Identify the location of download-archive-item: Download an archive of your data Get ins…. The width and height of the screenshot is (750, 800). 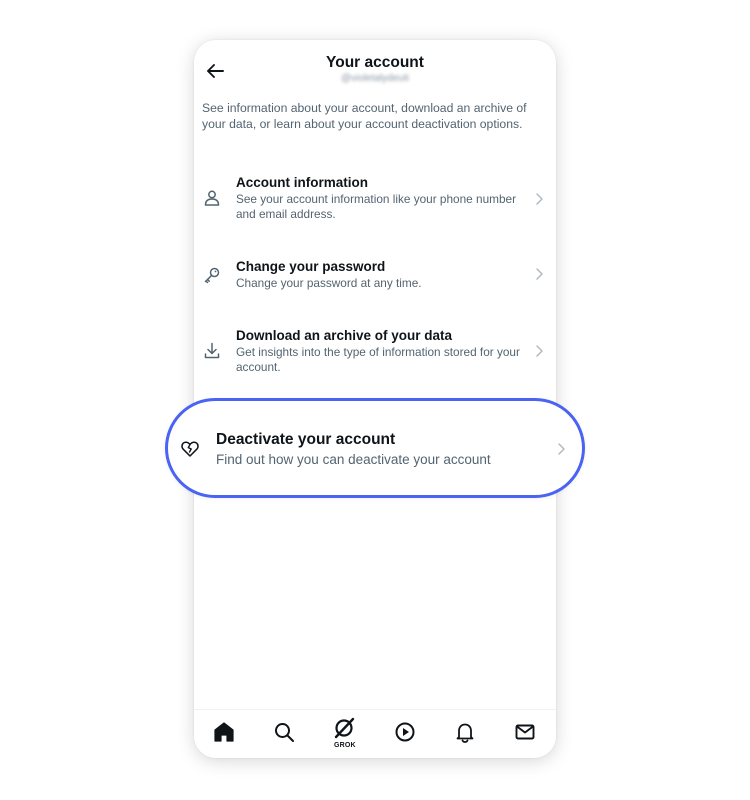
(375, 353).